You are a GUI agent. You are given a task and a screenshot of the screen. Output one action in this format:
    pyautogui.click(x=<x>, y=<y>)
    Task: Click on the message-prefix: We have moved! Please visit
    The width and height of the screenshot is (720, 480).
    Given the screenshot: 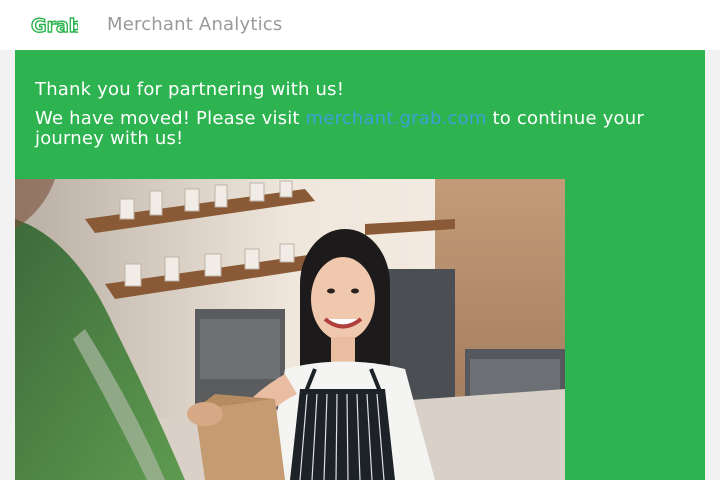 What is the action you would take?
    pyautogui.click(x=170, y=118)
    